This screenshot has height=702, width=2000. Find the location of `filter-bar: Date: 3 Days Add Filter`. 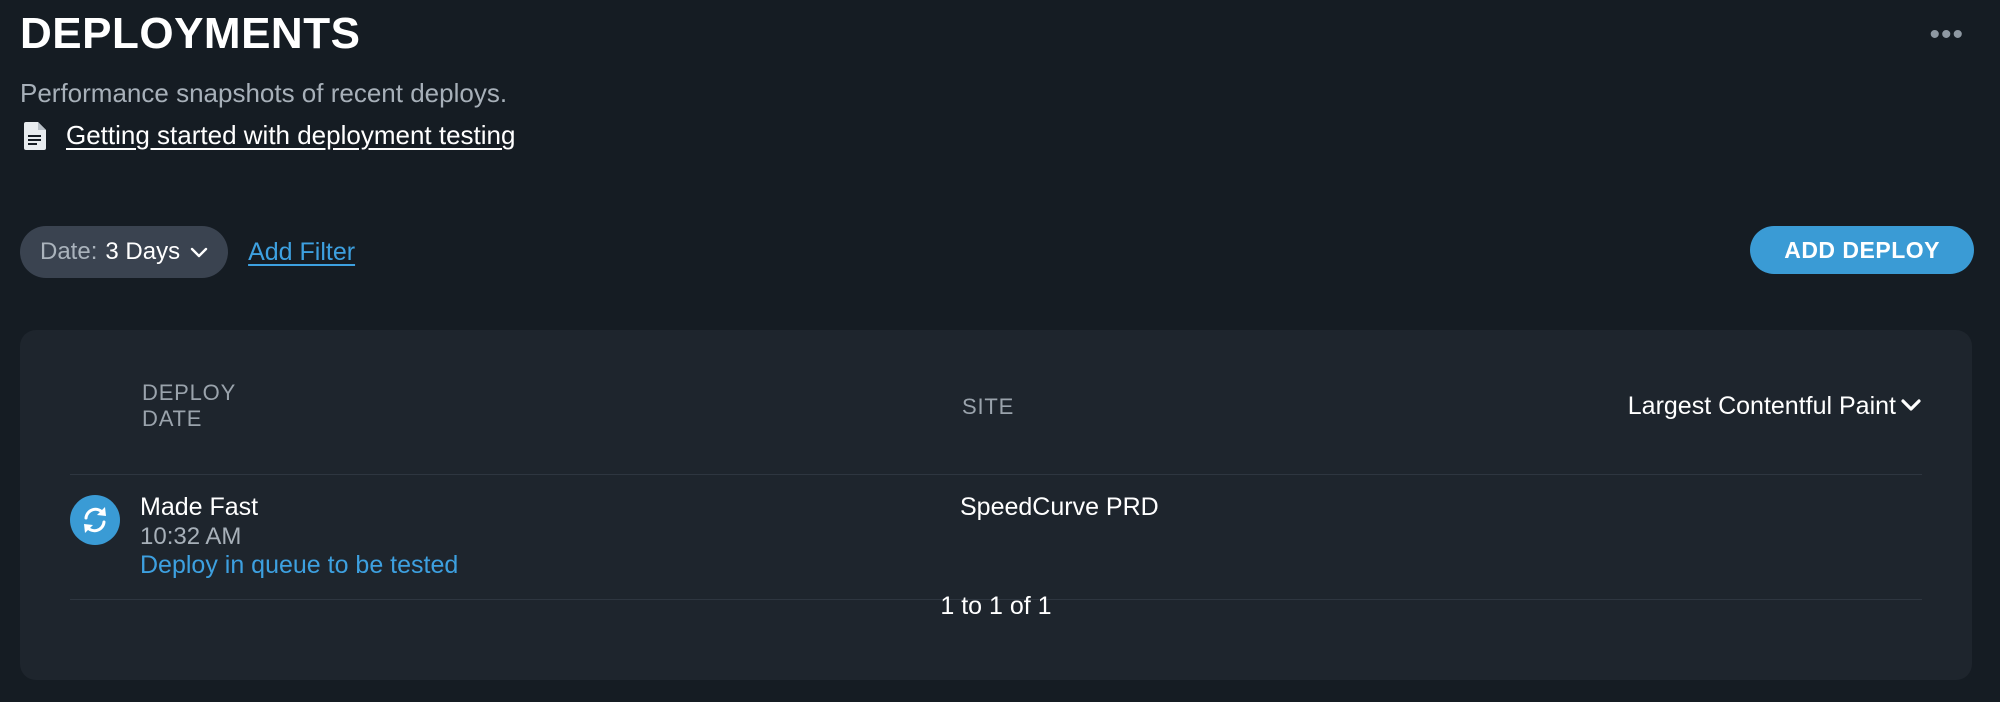

filter-bar: Date: 3 Days Add Filter is located at coordinates (187, 252).